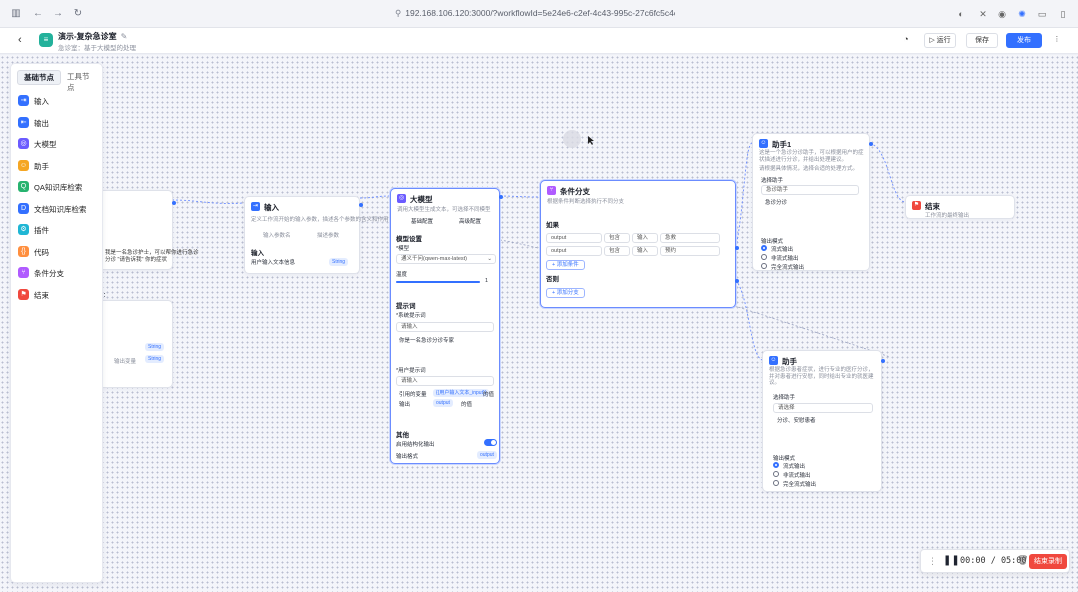 Image resolution: width=1078 pixels, height=592 pixels. I want to click on node-description: 调用大模型生成文本，可选择不同模型, so click(444, 210).